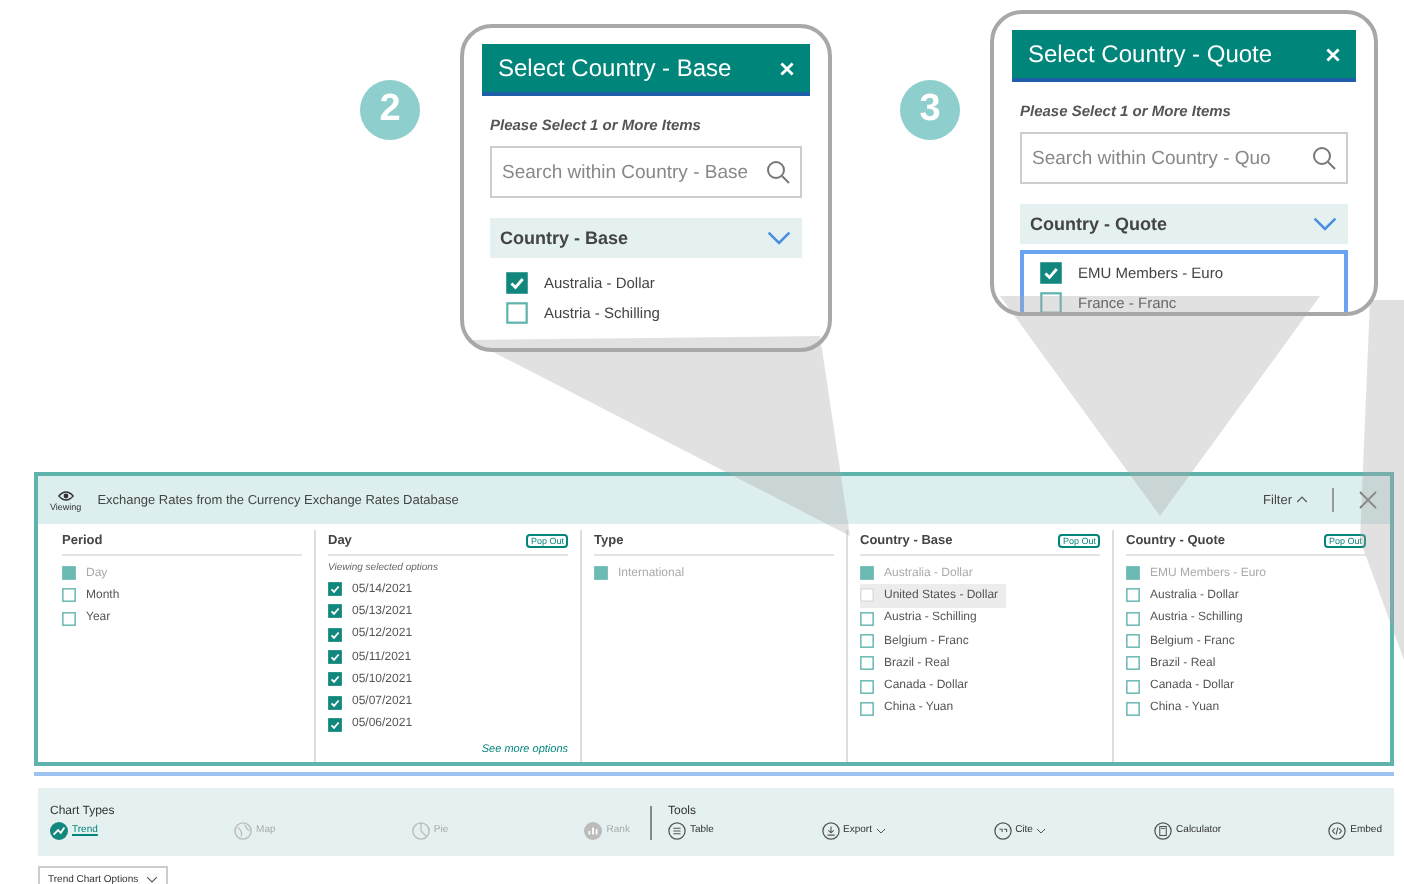 This screenshot has height=884, width=1404. I want to click on group-title: Country - Quote, so click(1098, 224).